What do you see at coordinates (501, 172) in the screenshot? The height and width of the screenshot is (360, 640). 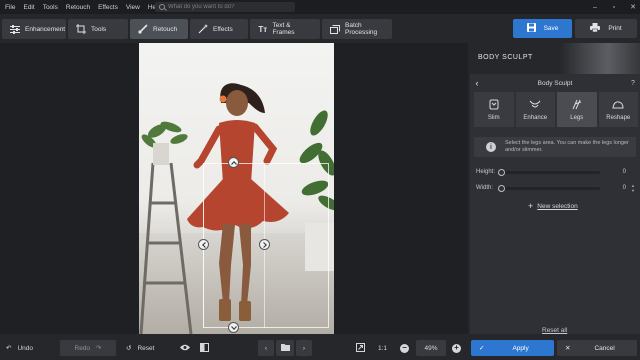 I see `height-slider-knob` at bounding box center [501, 172].